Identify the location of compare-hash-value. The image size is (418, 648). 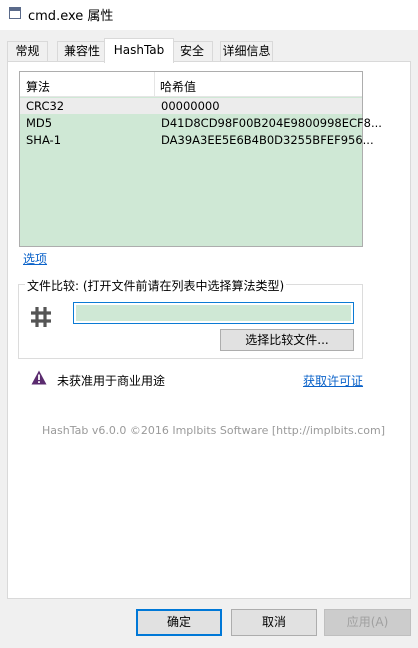
(213, 313).